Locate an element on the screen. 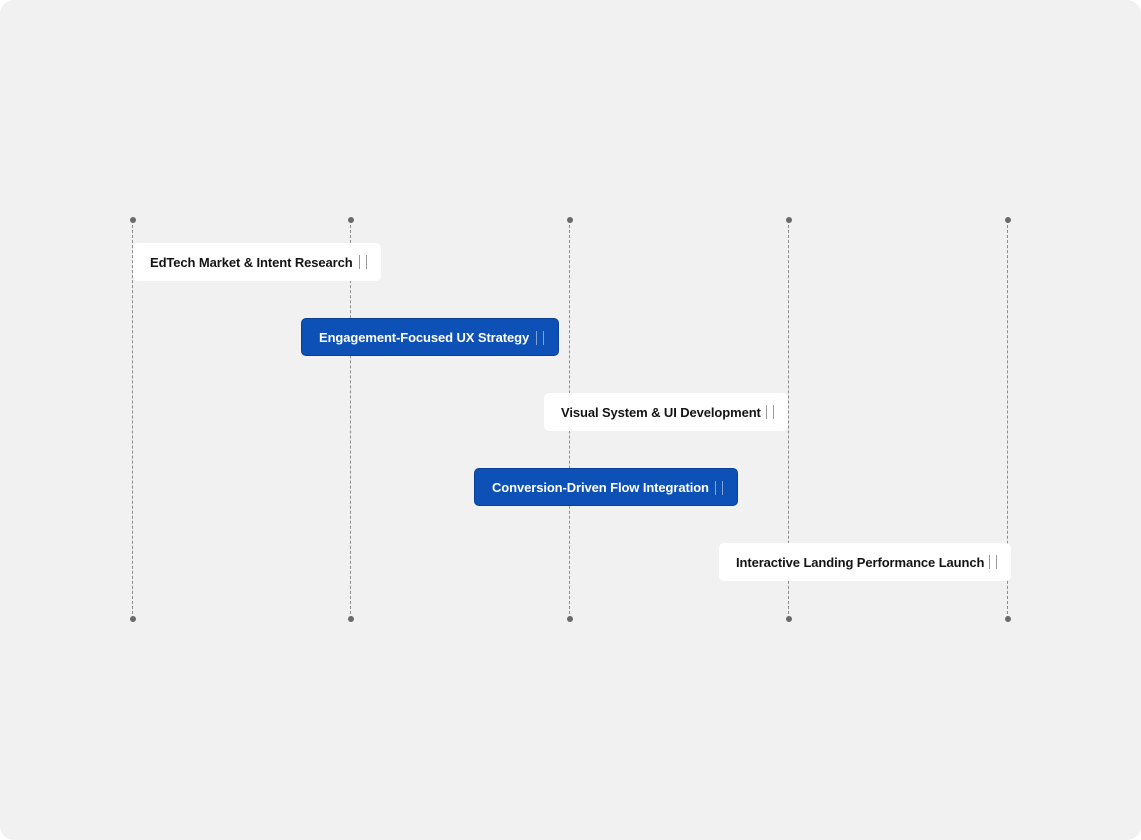 The width and height of the screenshot is (1141, 840). stage-chip-ui-development: Visual System & UI Development is located at coordinates (666, 412).